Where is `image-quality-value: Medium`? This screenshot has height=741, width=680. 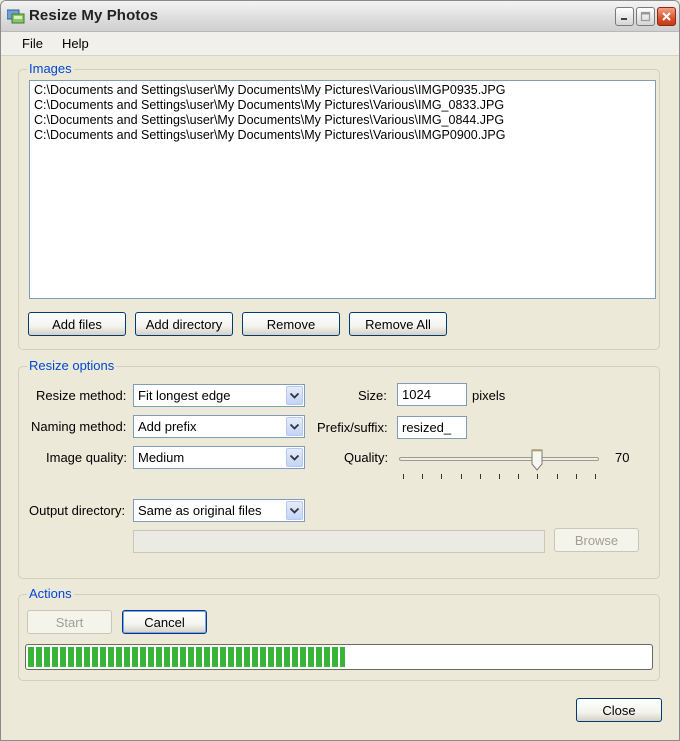 image-quality-value: Medium is located at coordinates (161, 457).